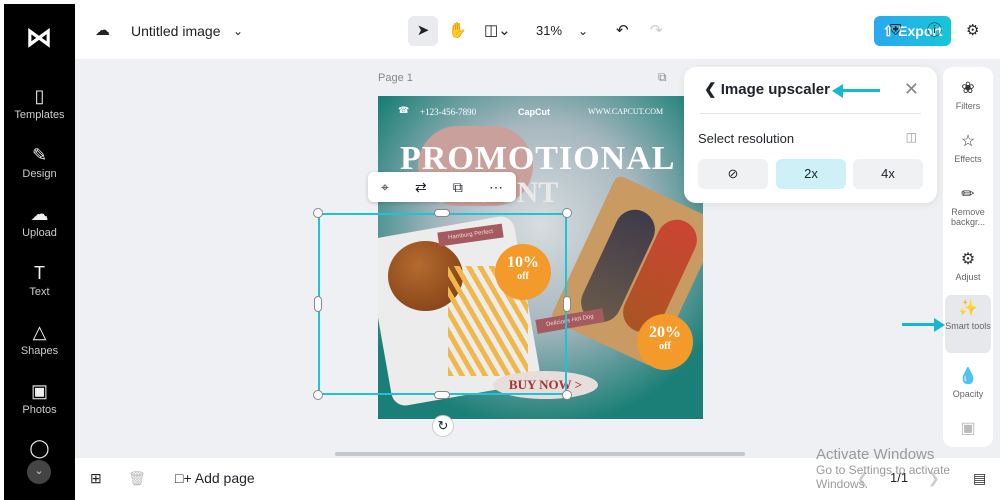  What do you see at coordinates (395, 78) in the screenshot?
I see `page-label: Page 1` at bounding box center [395, 78].